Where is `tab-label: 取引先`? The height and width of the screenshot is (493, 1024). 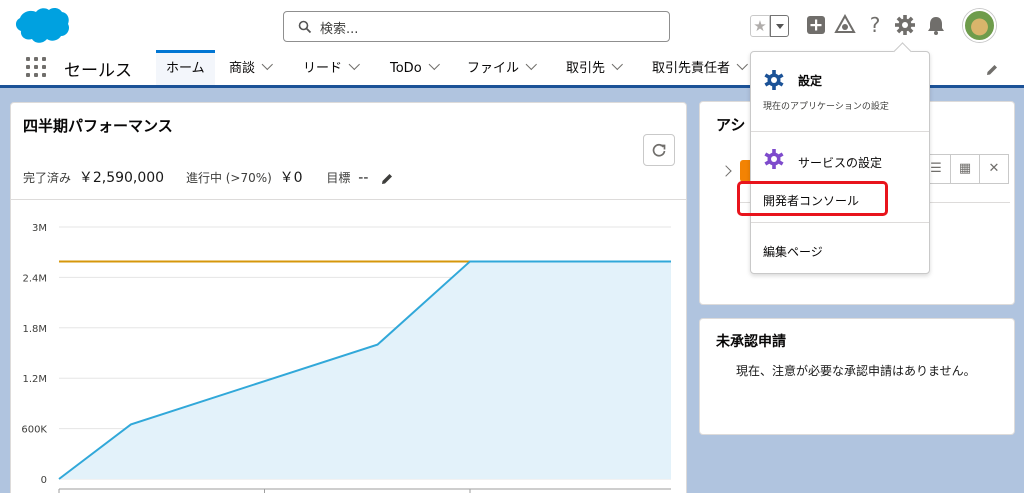
tab-label: 取引先 is located at coordinates (586, 68).